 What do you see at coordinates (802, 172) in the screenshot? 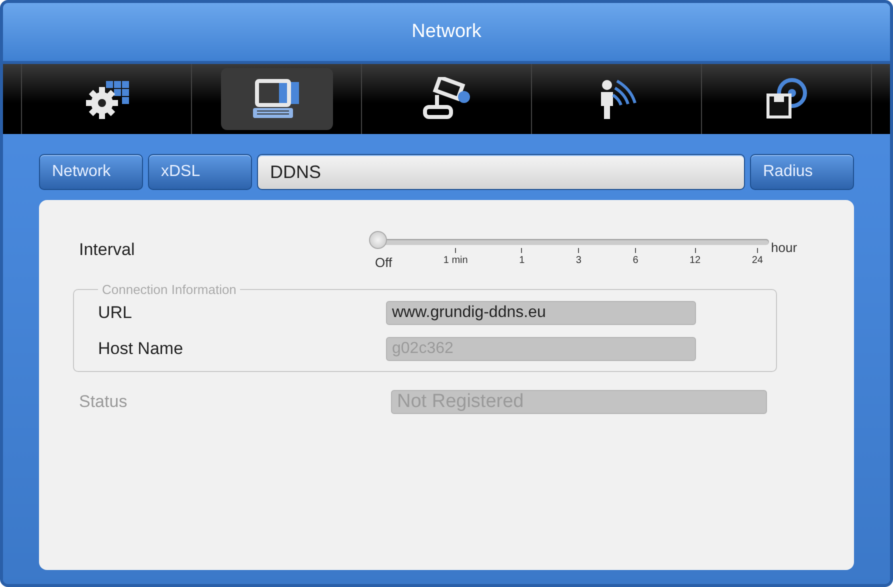
I see `tab: Radius` at bounding box center [802, 172].